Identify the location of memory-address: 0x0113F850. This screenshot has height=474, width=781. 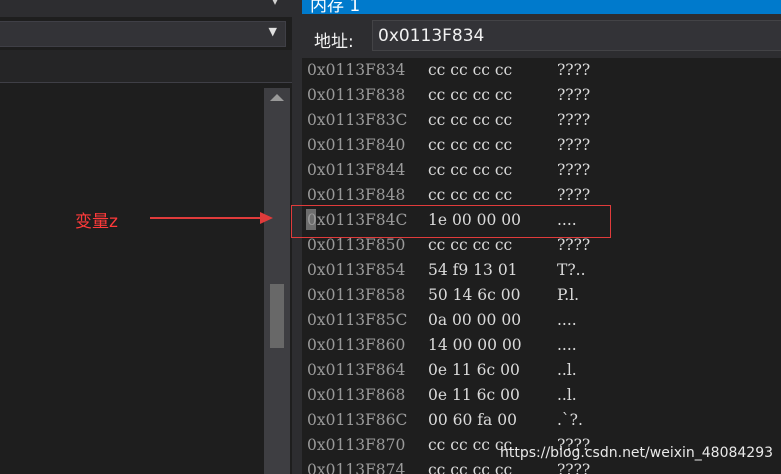
(356, 245).